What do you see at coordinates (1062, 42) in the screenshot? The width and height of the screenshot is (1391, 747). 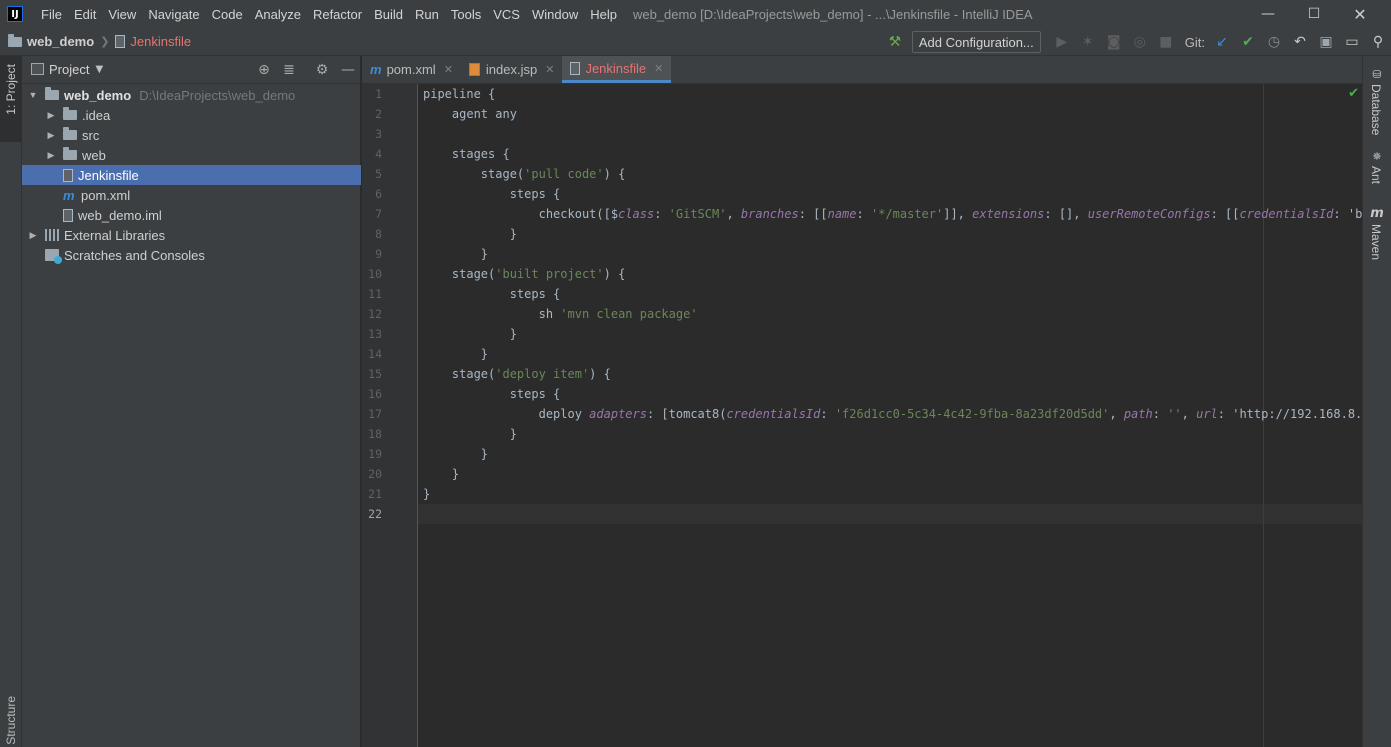 I see `run-icon: ▶` at bounding box center [1062, 42].